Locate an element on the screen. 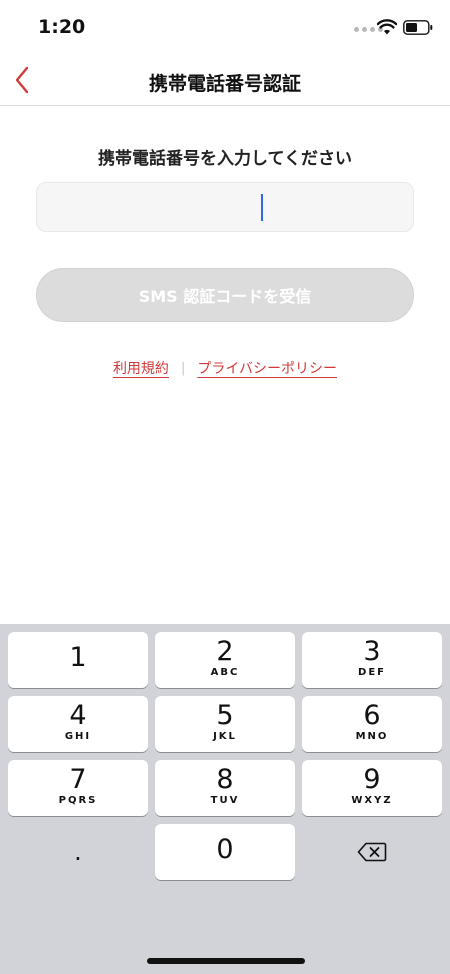  key-digit: 9 is located at coordinates (372, 779).